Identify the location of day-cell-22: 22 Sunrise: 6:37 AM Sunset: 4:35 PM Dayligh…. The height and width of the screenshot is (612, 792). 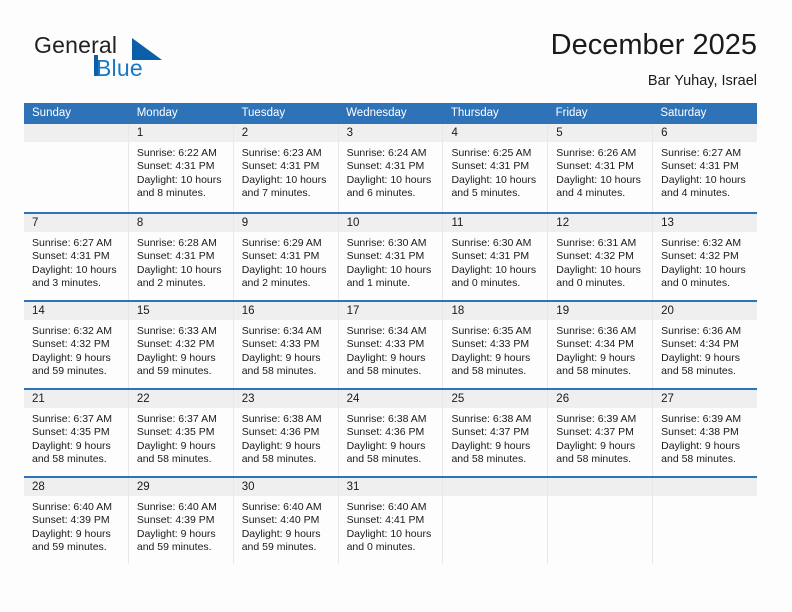
(181, 433).